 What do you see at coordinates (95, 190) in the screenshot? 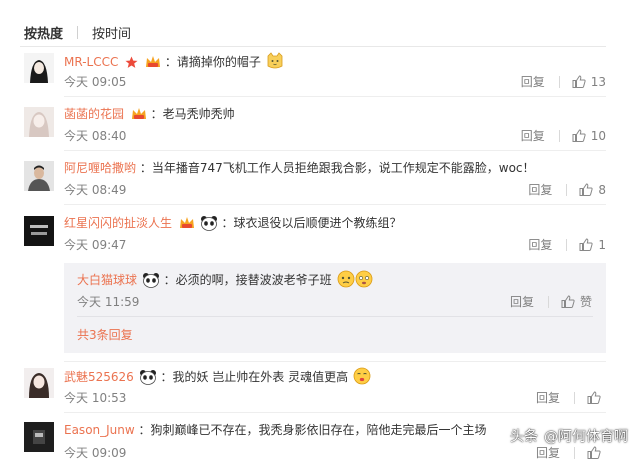
I see `comment-time: 今天 08:49` at bounding box center [95, 190].